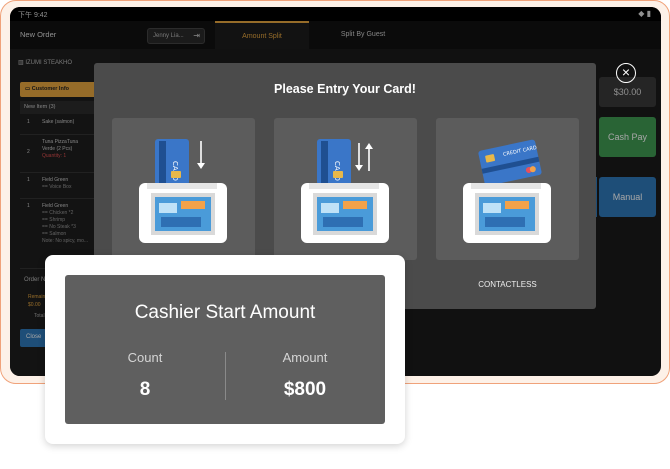 This screenshot has height=469, width=670. What do you see at coordinates (507, 284) in the screenshot?
I see `contactless-label: CONTACTLESS` at bounding box center [507, 284].